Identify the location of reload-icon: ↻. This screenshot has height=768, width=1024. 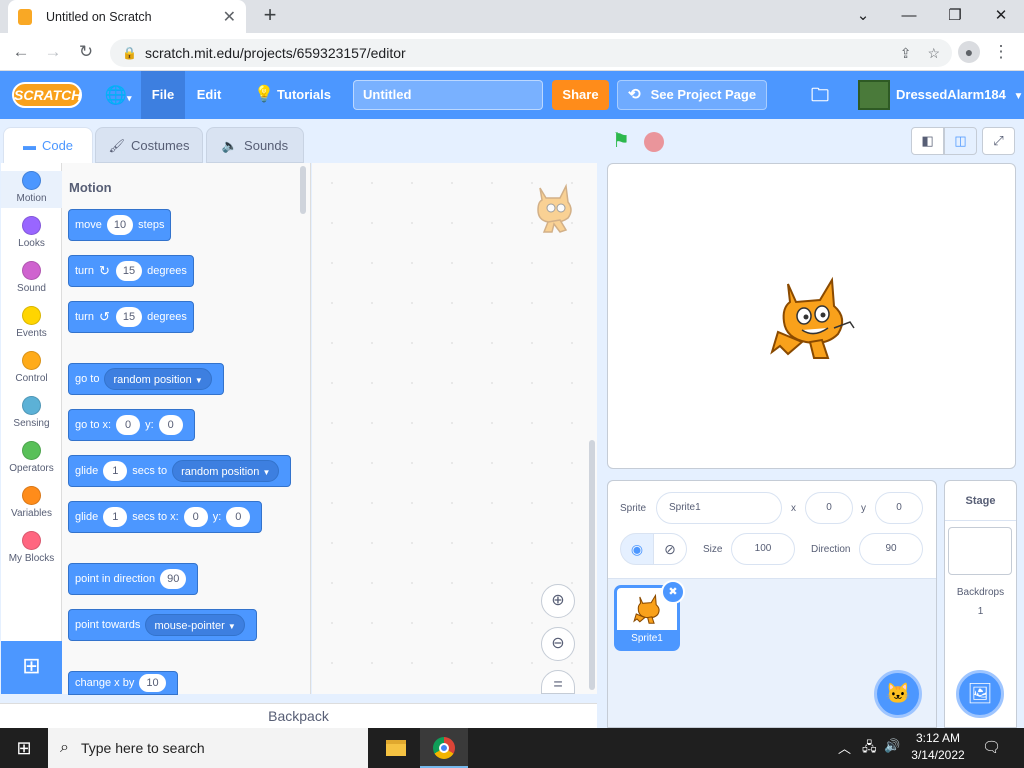
(86, 52).